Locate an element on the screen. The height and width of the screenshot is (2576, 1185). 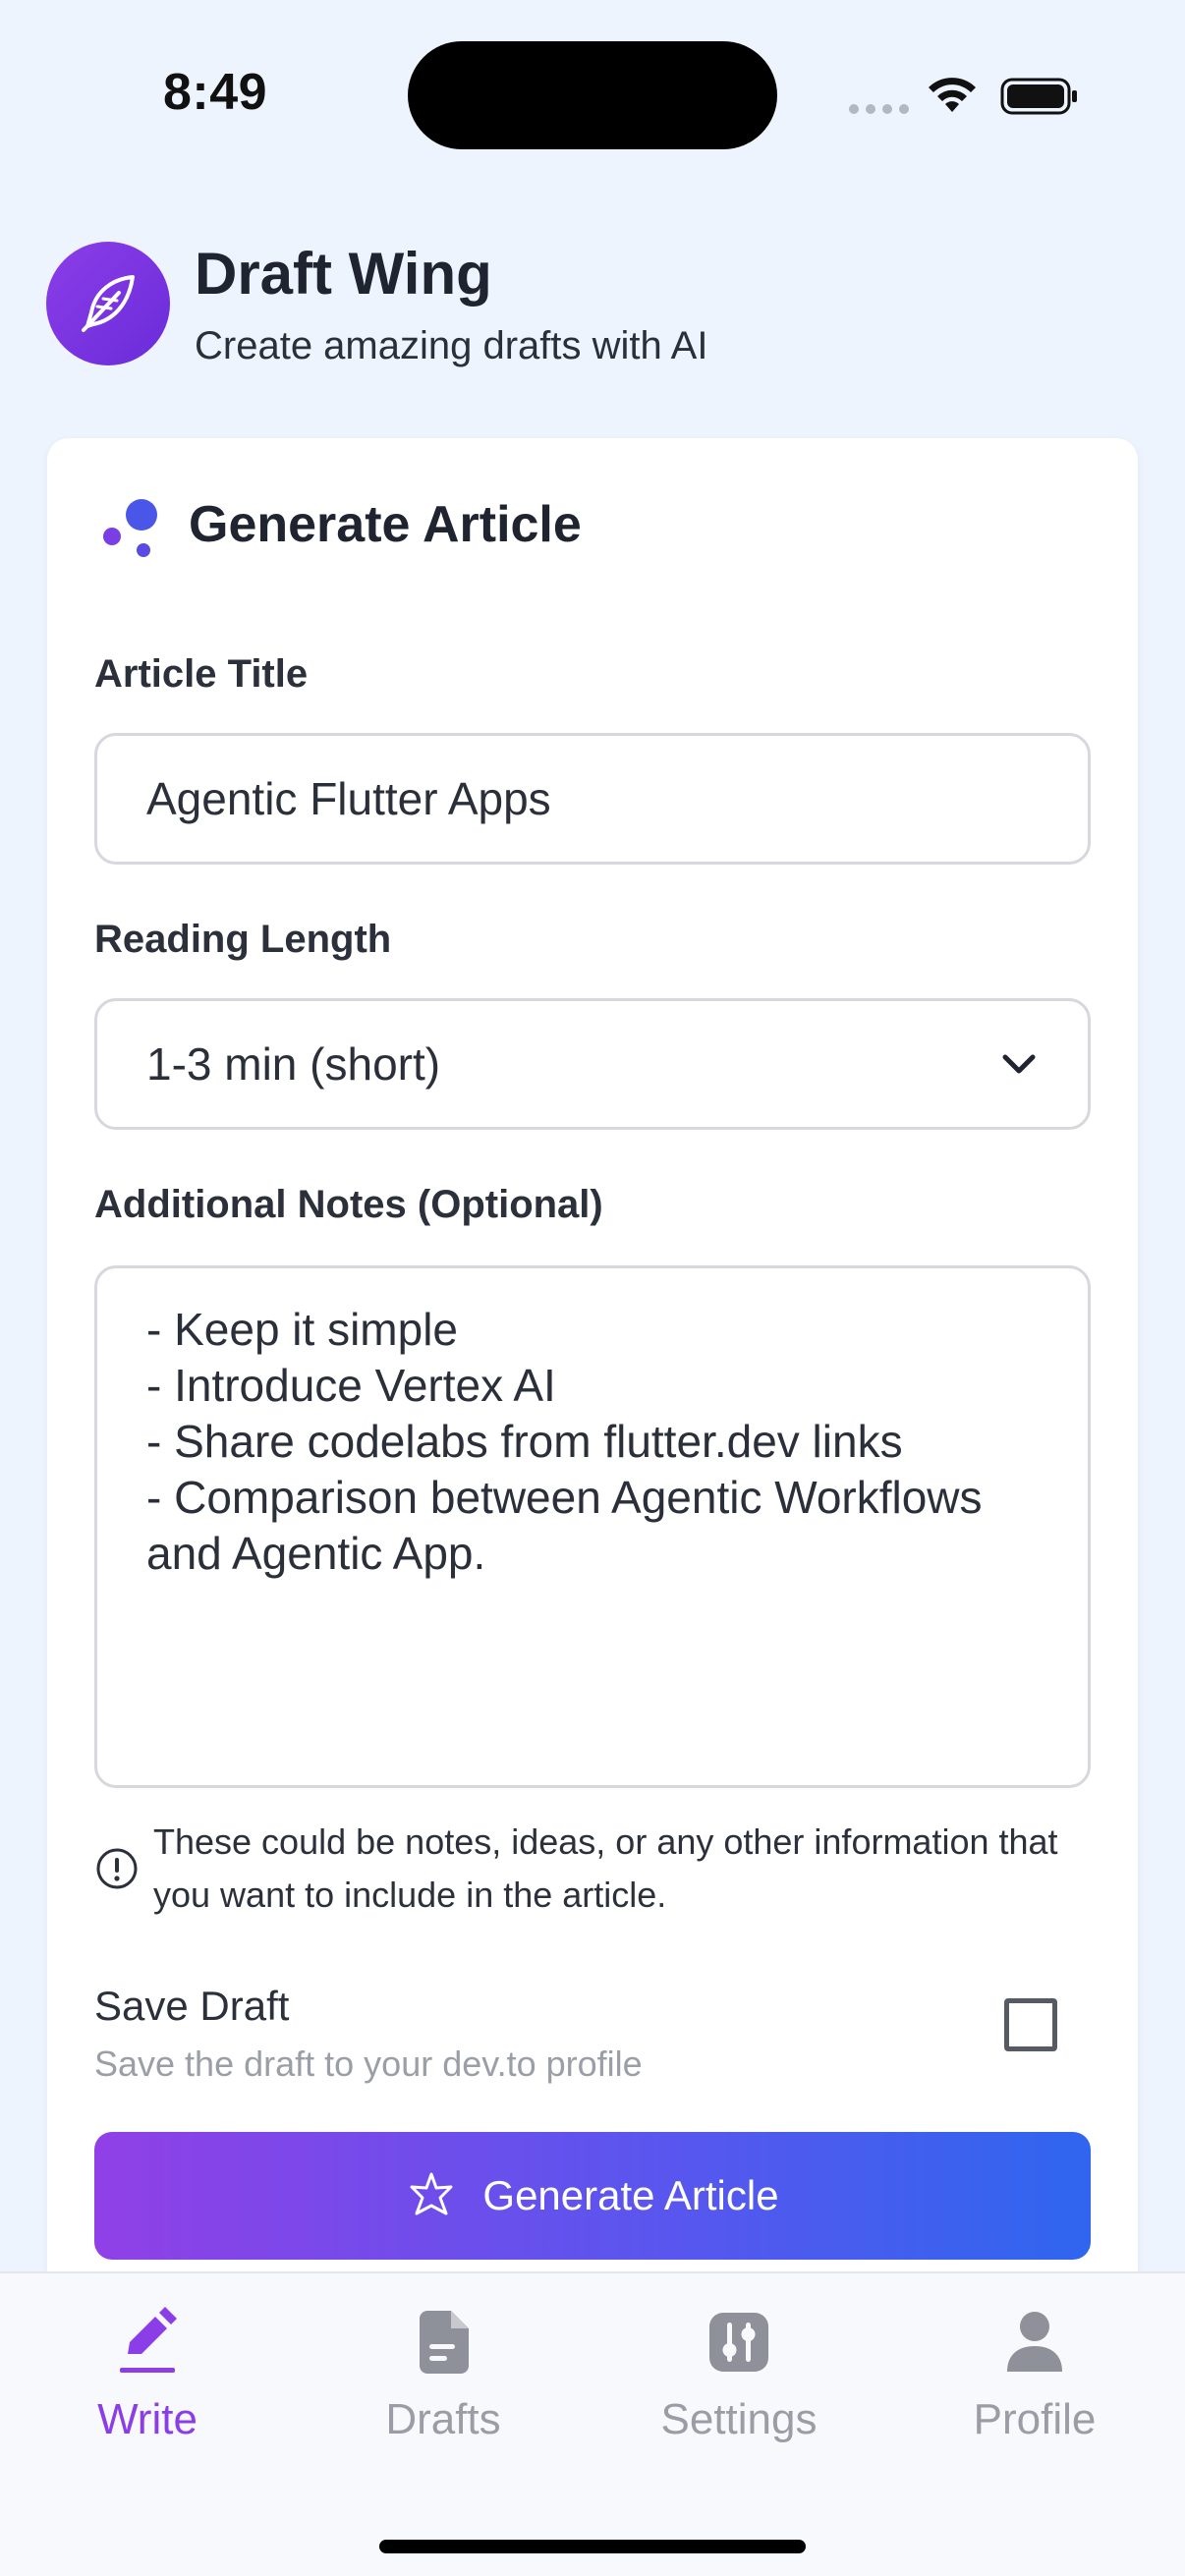
nav-item-settings: Settings is located at coordinates (739, 2375).